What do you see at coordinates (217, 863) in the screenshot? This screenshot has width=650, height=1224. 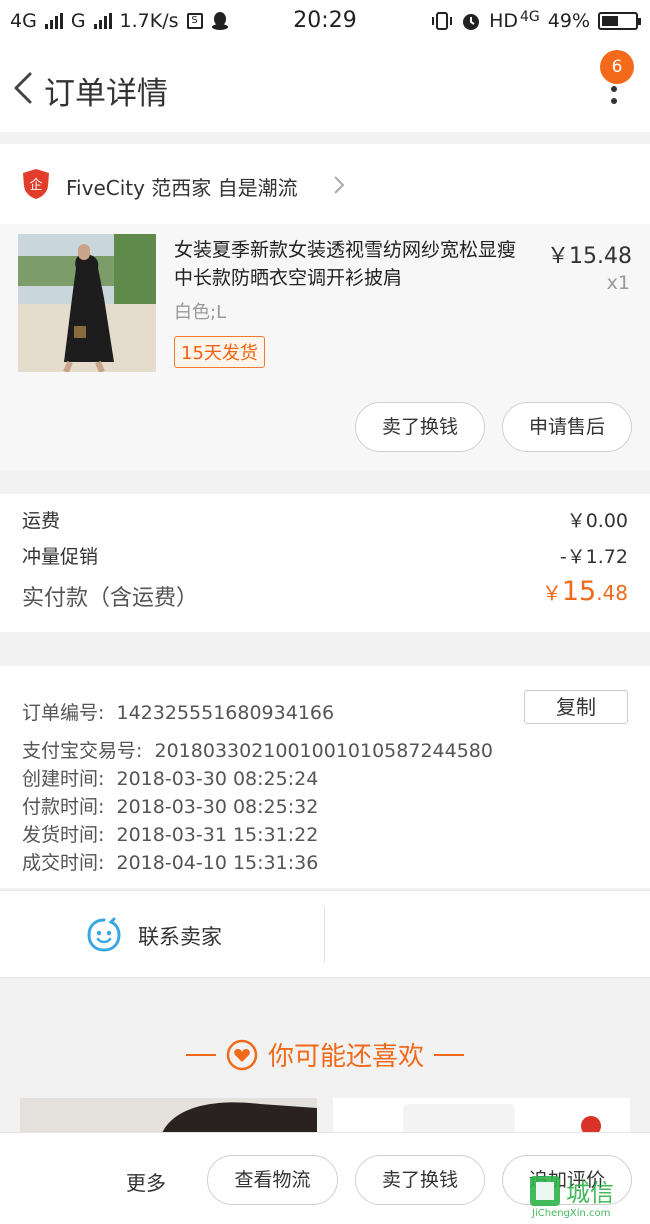 I see `closed-time: 2018-04-10 15:31:36` at bounding box center [217, 863].